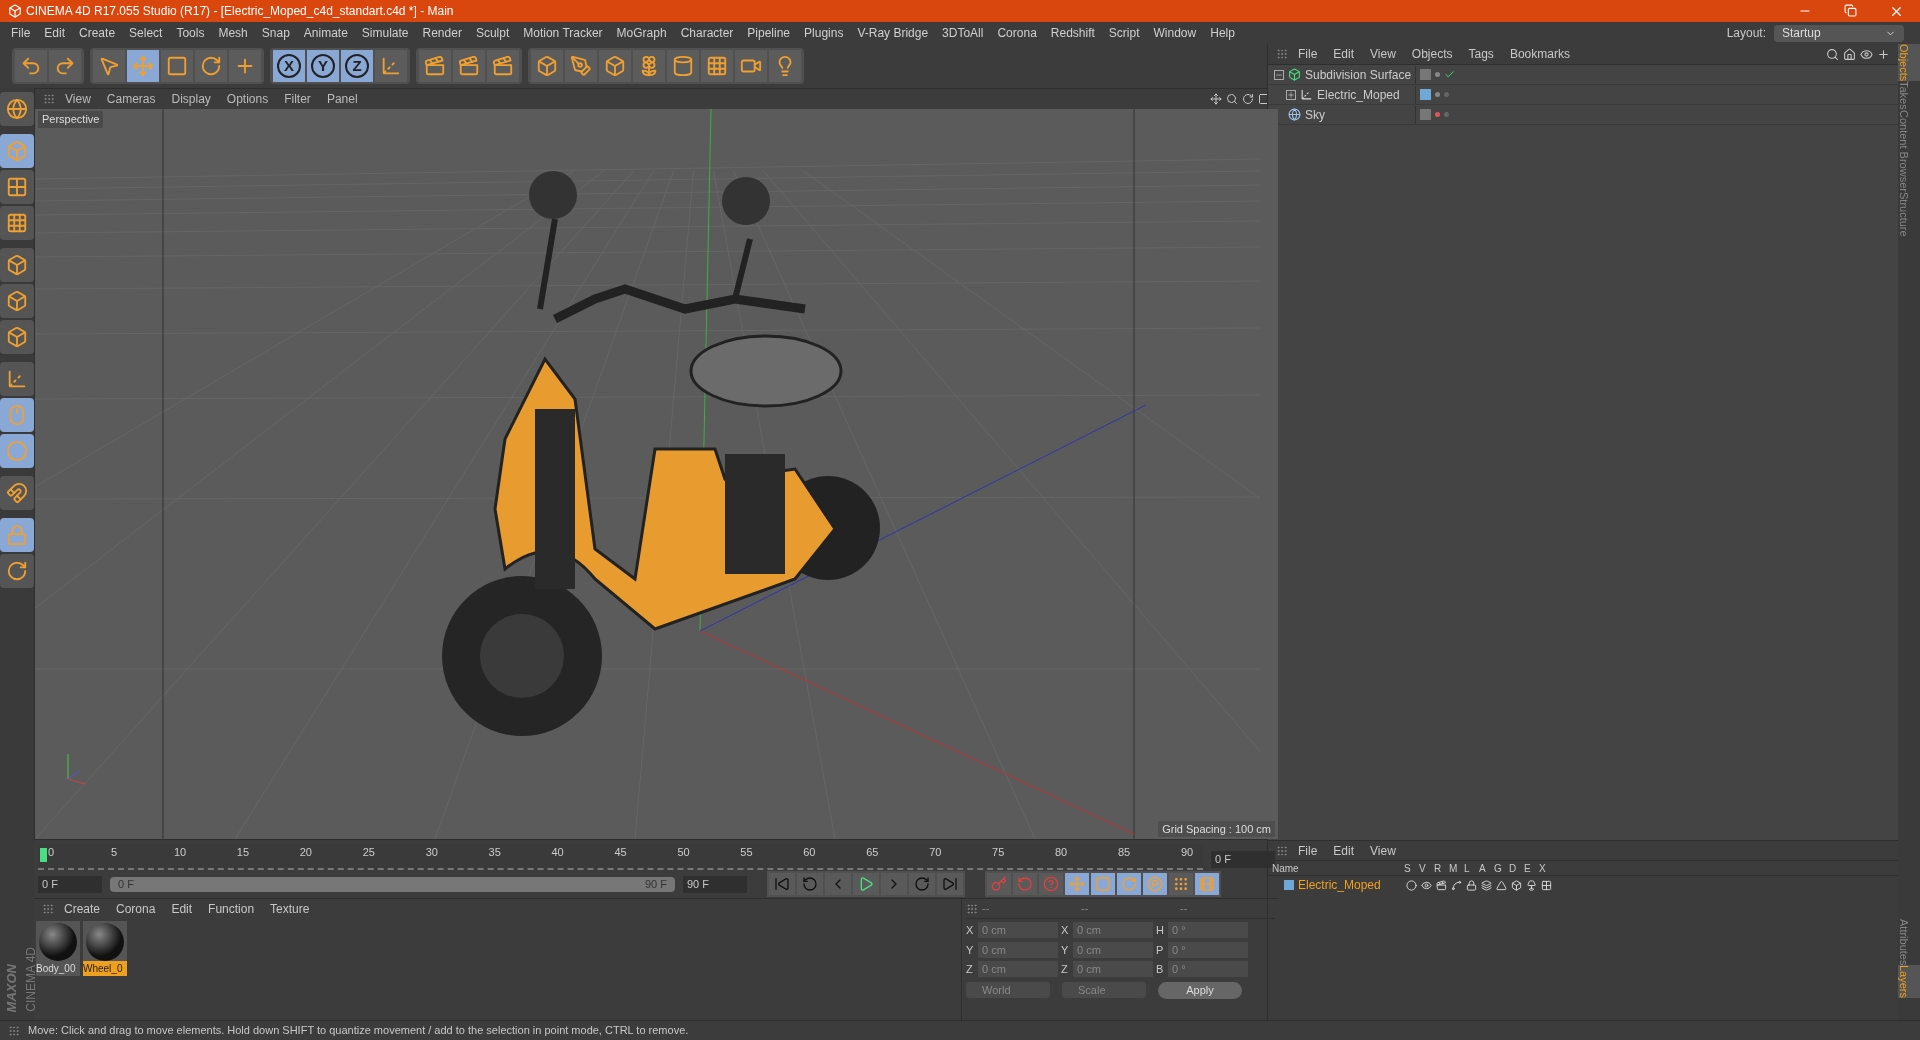 The width and height of the screenshot is (1920, 1040). I want to click on zoom-icon, so click(1232, 99).